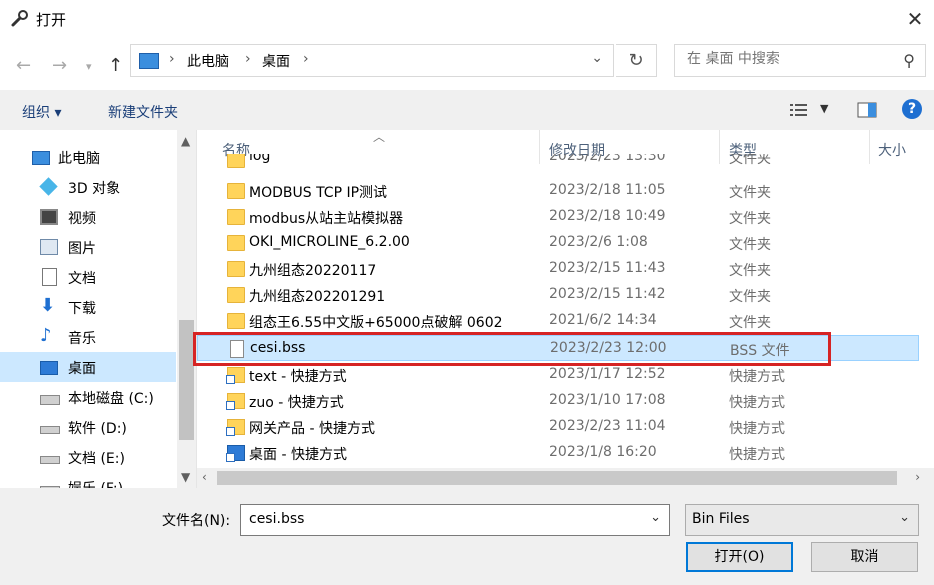 This screenshot has width=934, height=585. I want to click on file-row: log 2023/2/23 13:30 文件夹, so click(558, 164).